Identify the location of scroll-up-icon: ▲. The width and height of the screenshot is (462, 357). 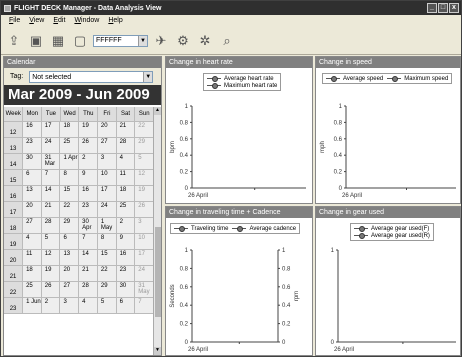
(157, 111).